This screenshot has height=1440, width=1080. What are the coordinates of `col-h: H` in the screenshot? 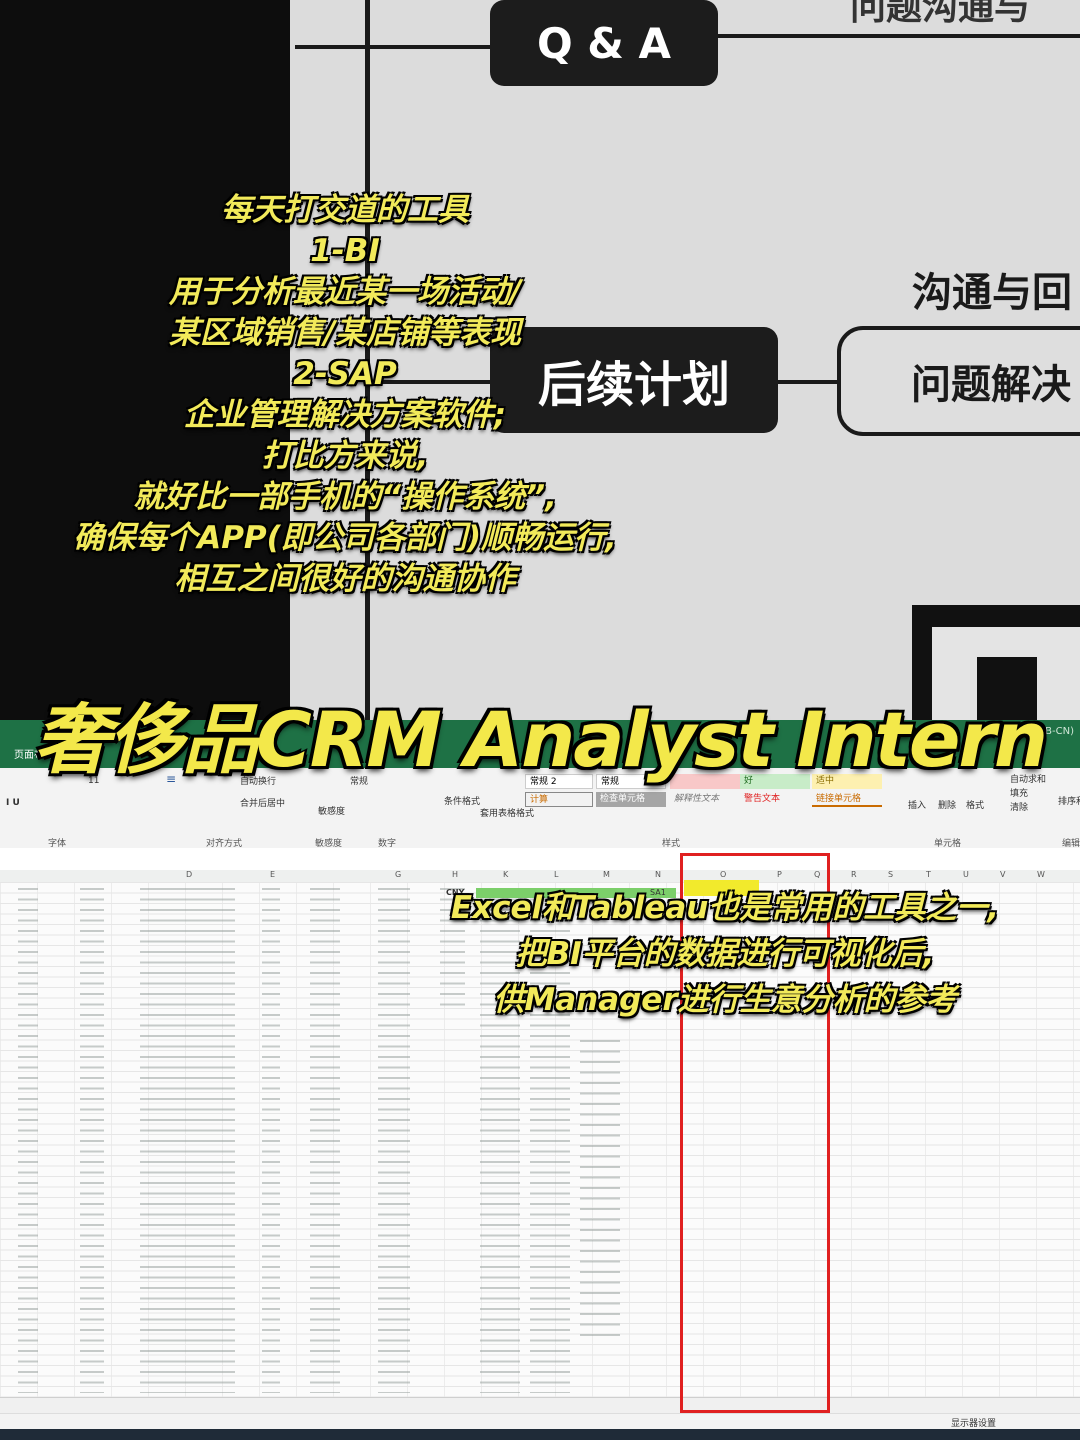 It's located at (455, 874).